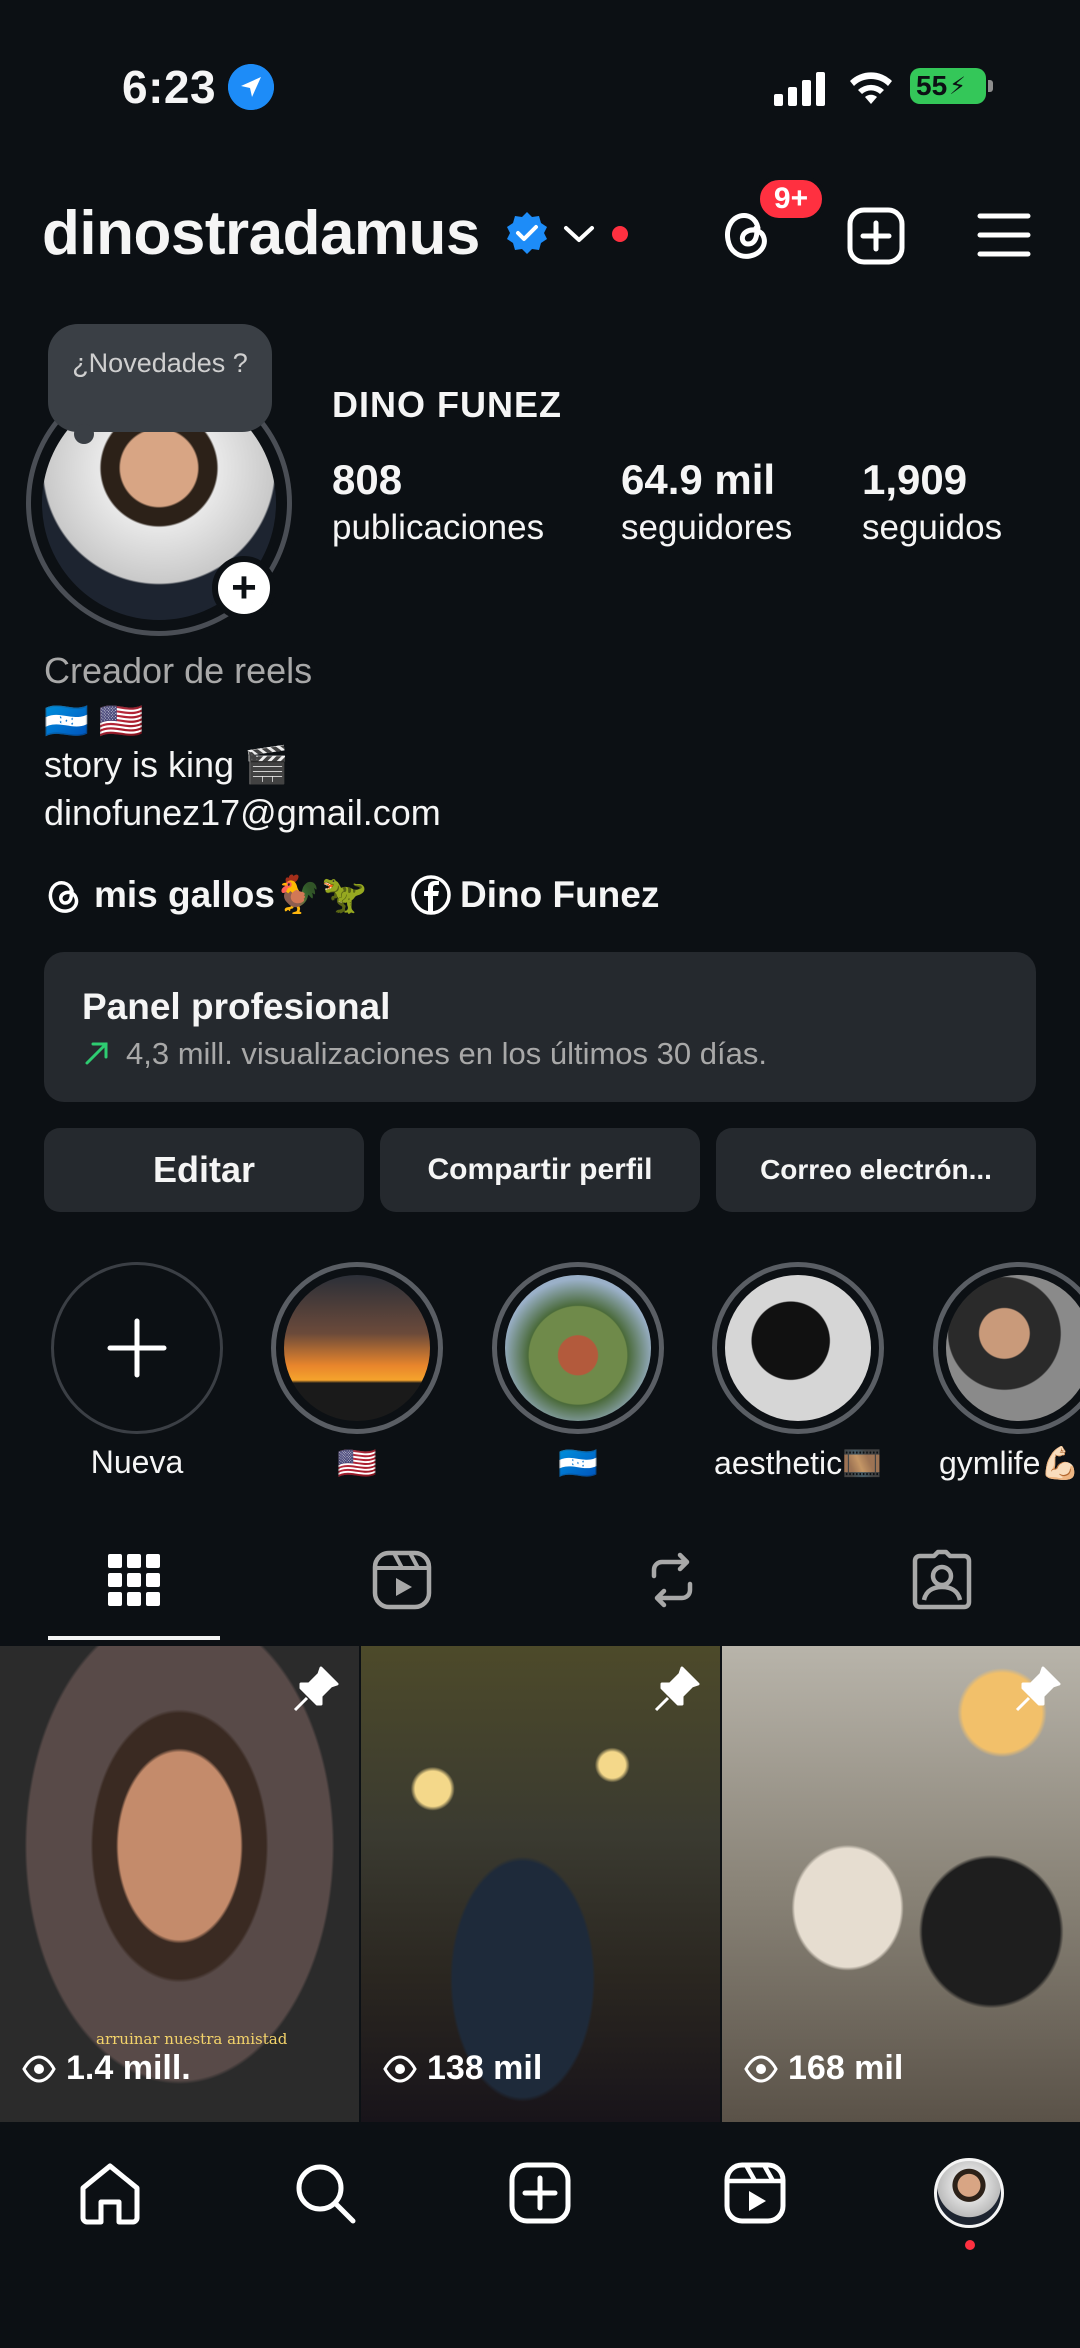 This screenshot has width=1080, height=2348. What do you see at coordinates (578, 1463) in the screenshot?
I see `highlight-label: 🇭🇳` at bounding box center [578, 1463].